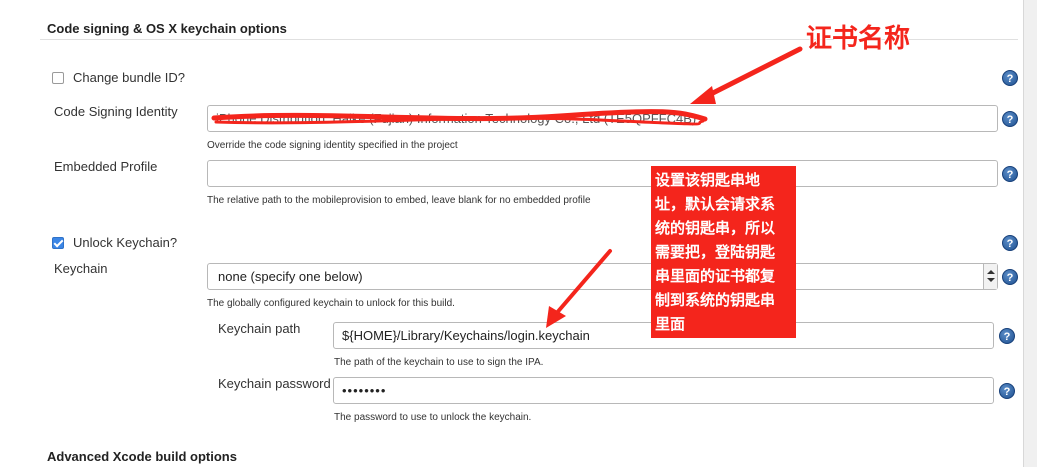  Describe the element at coordinates (129, 77) in the screenshot. I see `change-bundle-id-label: Change bundle ID?` at that location.